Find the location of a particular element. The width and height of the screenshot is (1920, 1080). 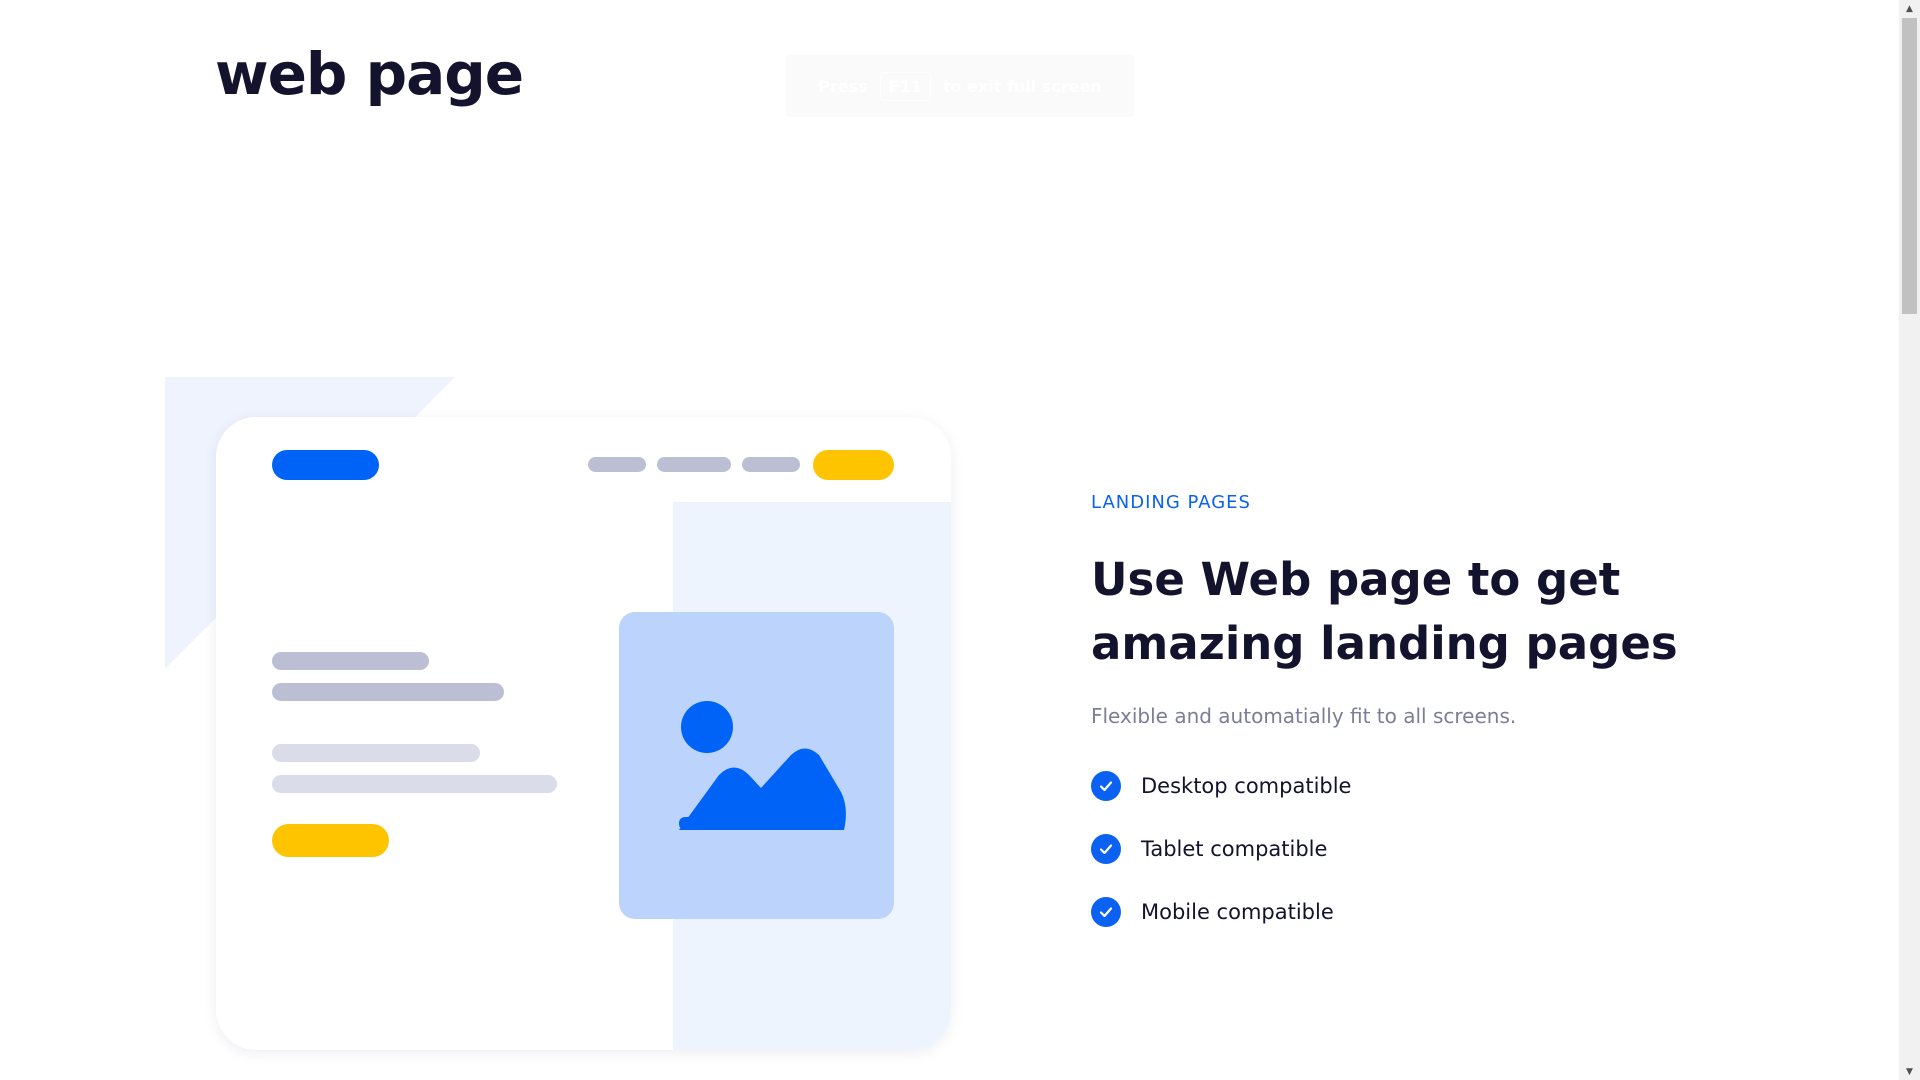

illustration-logo-pill is located at coordinates (325, 465).